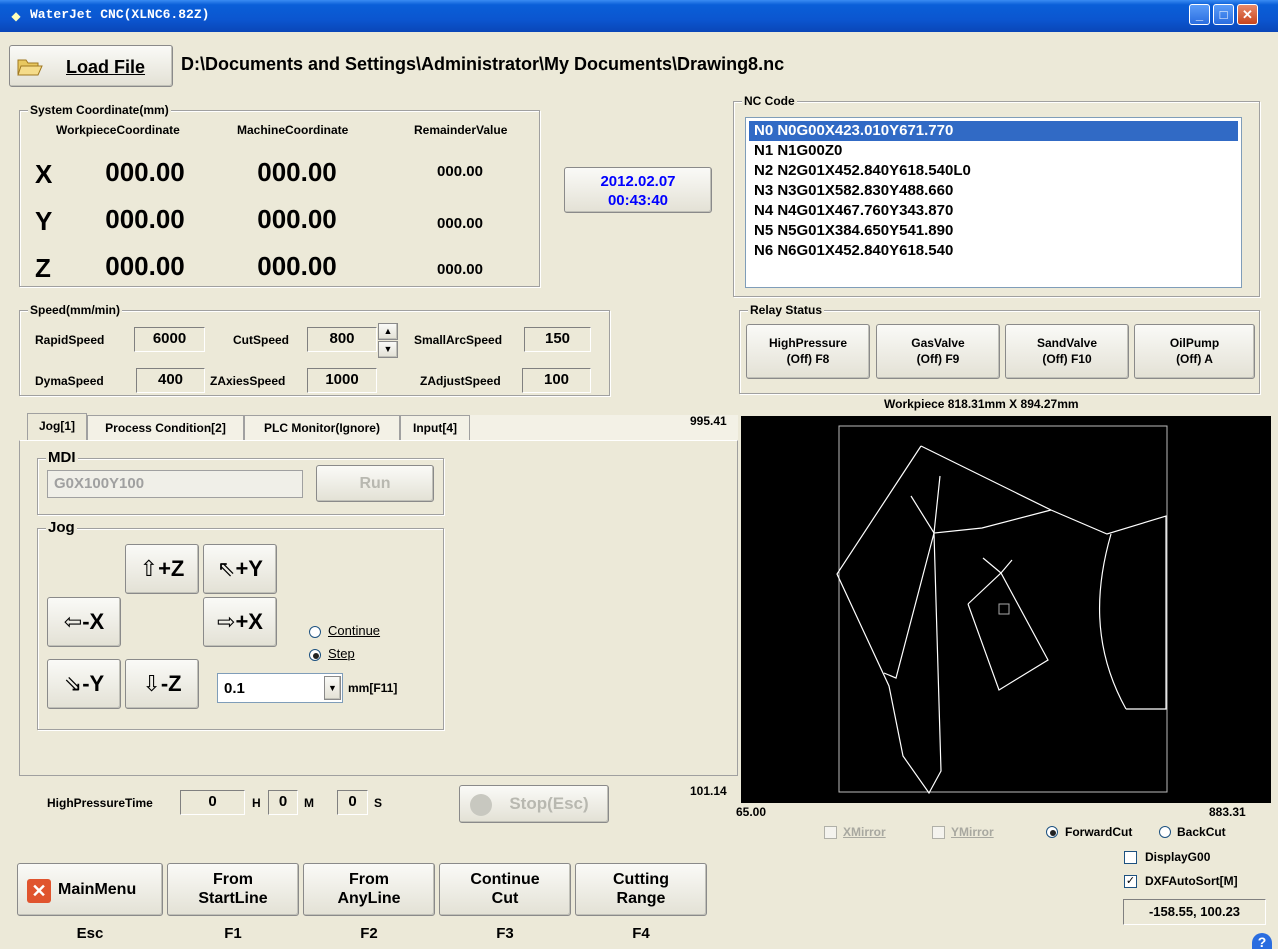  What do you see at coordinates (505, 879) in the screenshot?
I see `continue-cut-label-1: Continue` at bounding box center [505, 879].